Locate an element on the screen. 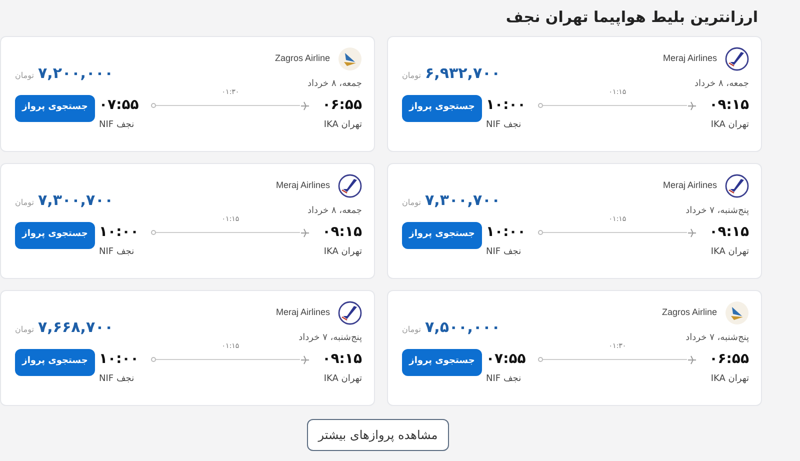  ticket-price: ۷,۵۰۰,۰۰۰ is located at coordinates (462, 327).